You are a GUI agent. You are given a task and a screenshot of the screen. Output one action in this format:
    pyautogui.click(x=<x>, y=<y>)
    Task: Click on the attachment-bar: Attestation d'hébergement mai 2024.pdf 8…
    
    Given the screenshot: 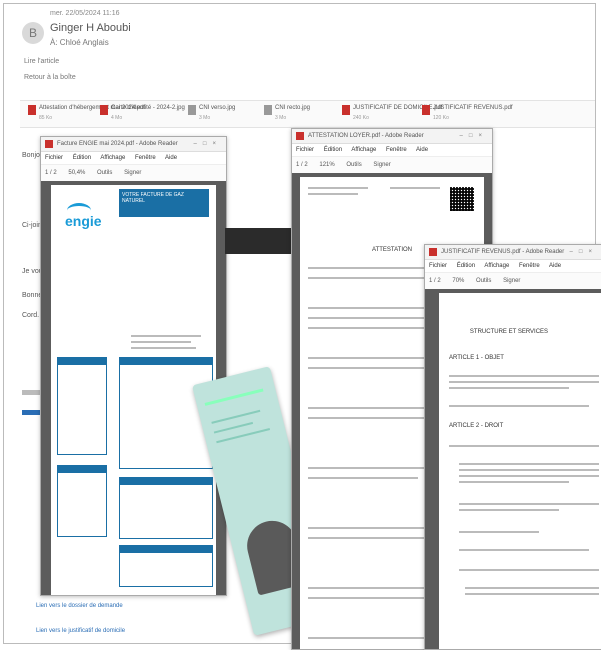 What is the action you would take?
    pyautogui.click(x=307, y=114)
    